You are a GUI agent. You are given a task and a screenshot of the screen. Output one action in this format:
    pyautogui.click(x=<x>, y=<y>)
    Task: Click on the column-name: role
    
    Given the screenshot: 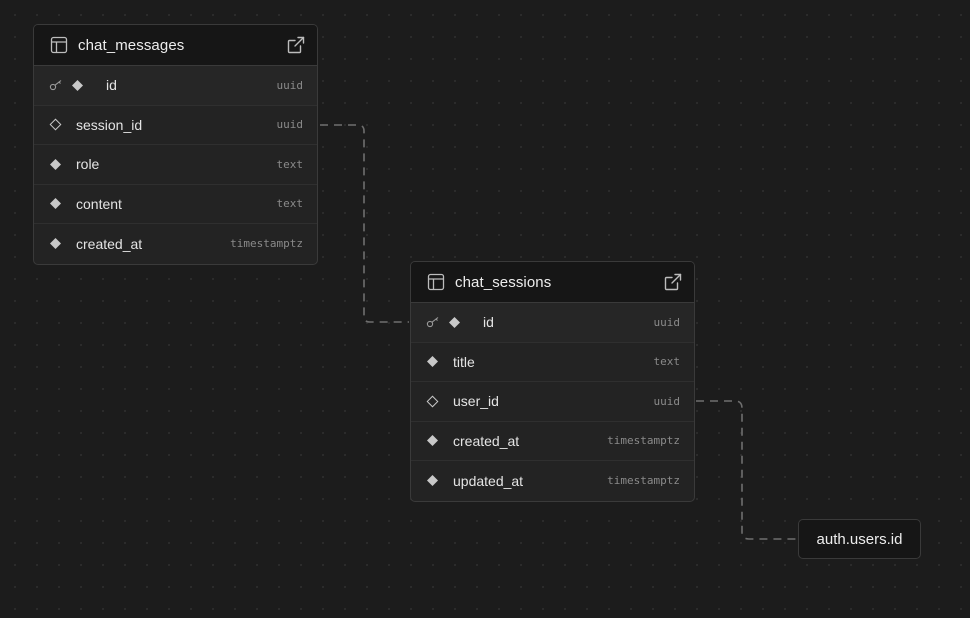 What is the action you would take?
    pyautogui.click(x=88, y=164)
    